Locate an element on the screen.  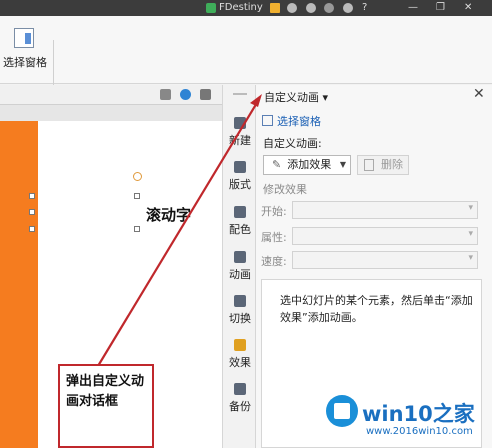
callout-text: 弹出自定义动画对话框 is located at coordinates (105, 391).